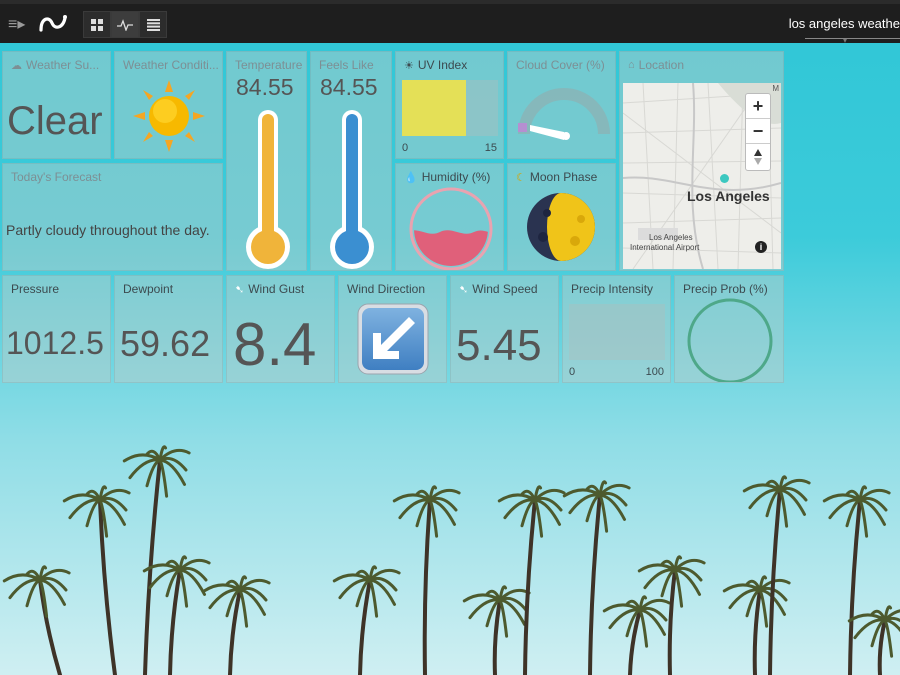 Image resolution: width=900 pixels, height=675 pixels. I want to click on location-marker, so click(724, 178).